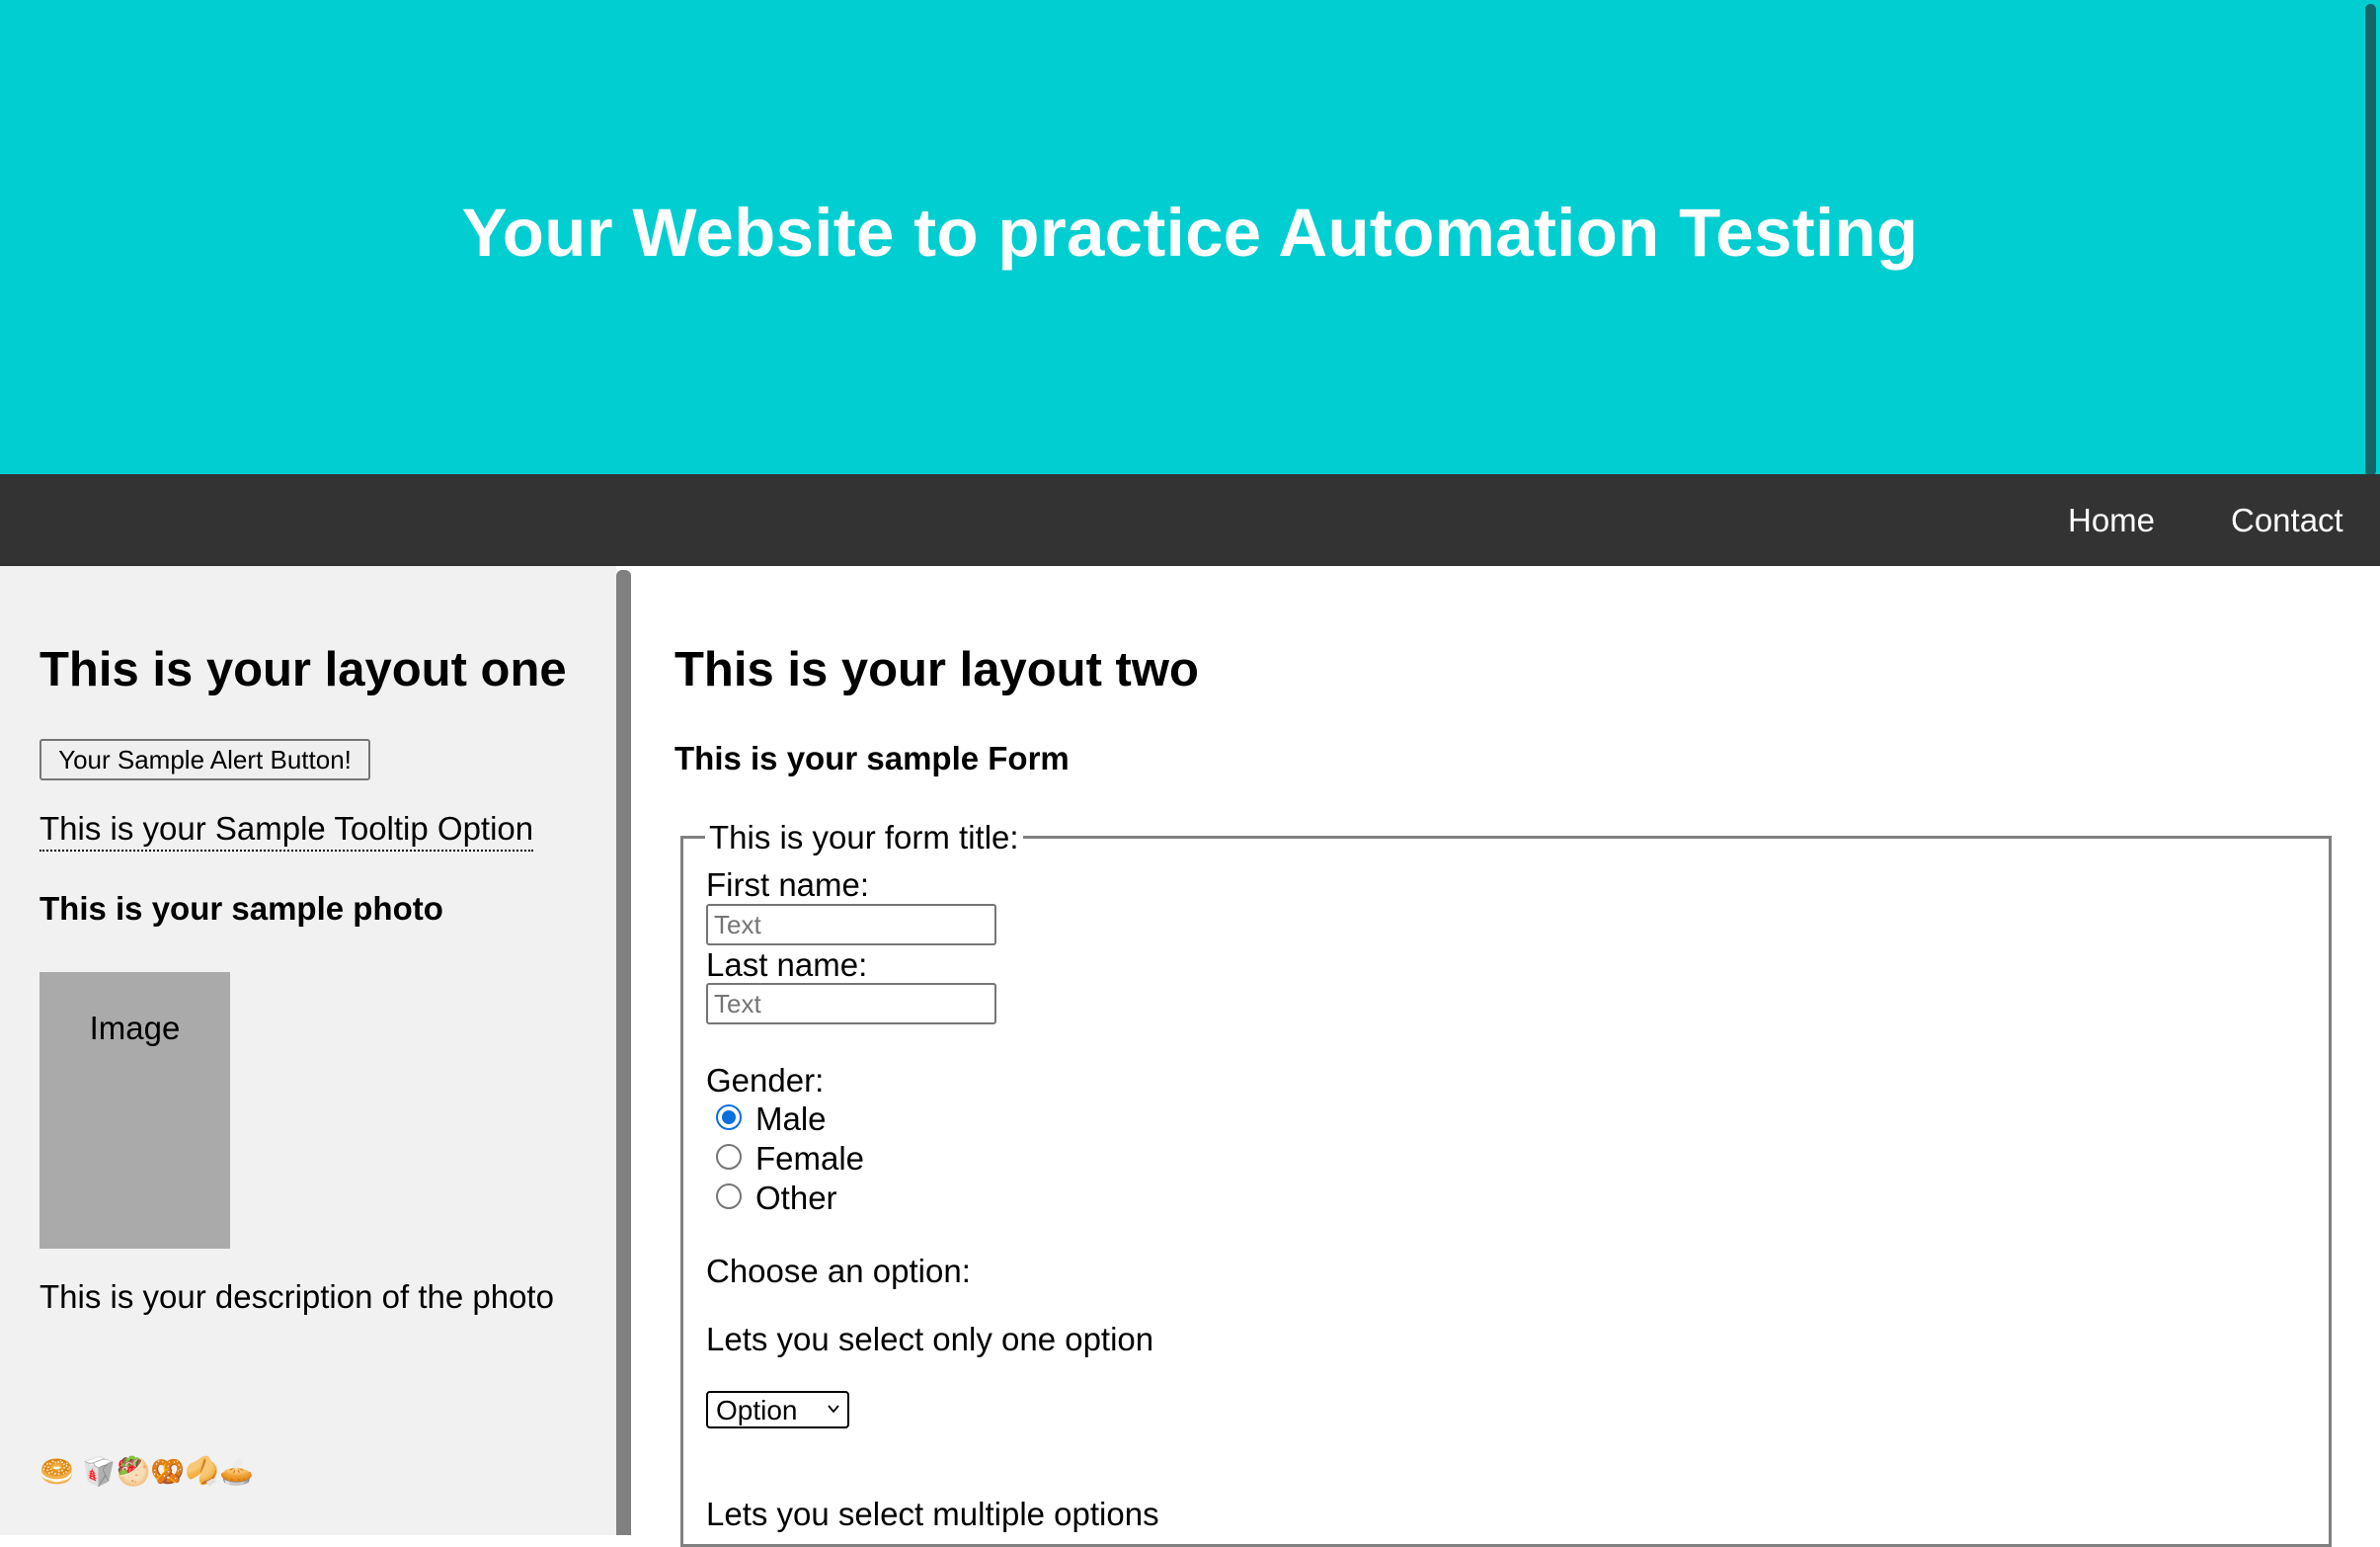  I want to click on gender-male-radio, so click(729, 1117).